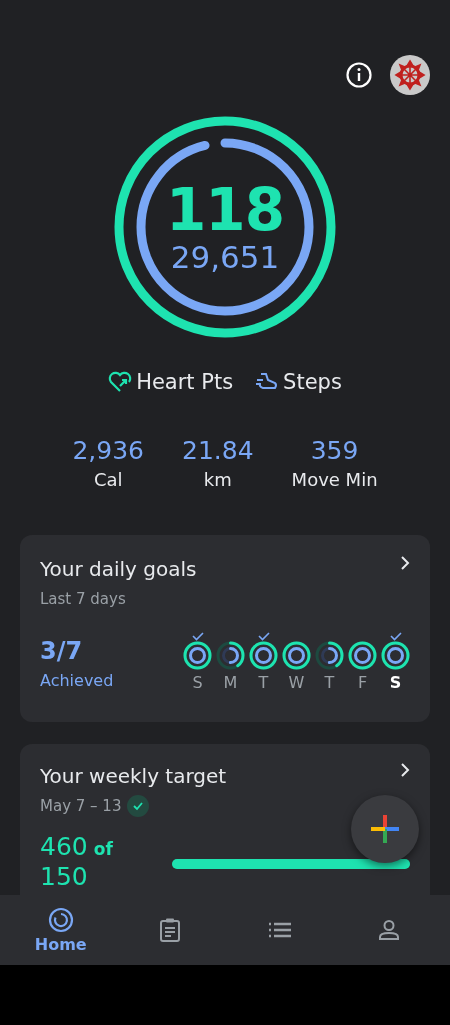  I want to click on heart-points-value: 118, so click(225, 210).